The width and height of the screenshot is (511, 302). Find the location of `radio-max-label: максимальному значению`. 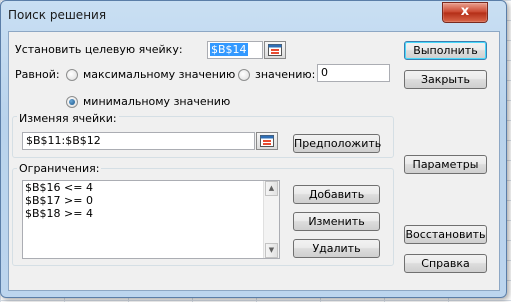

radio-max-label: максимальному значению is located at coordinates (159, 74).